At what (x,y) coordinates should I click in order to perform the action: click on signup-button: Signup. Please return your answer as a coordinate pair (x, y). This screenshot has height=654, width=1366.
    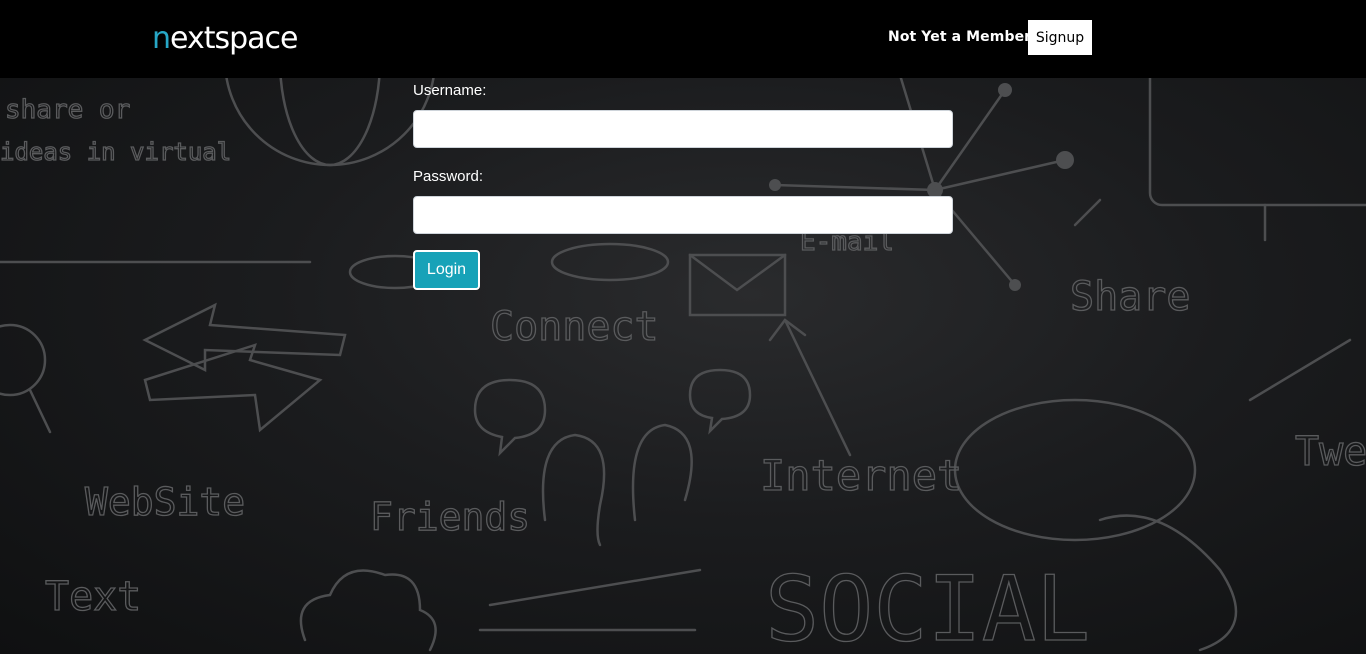
    Looking at the image, I should click on (1060, 37).